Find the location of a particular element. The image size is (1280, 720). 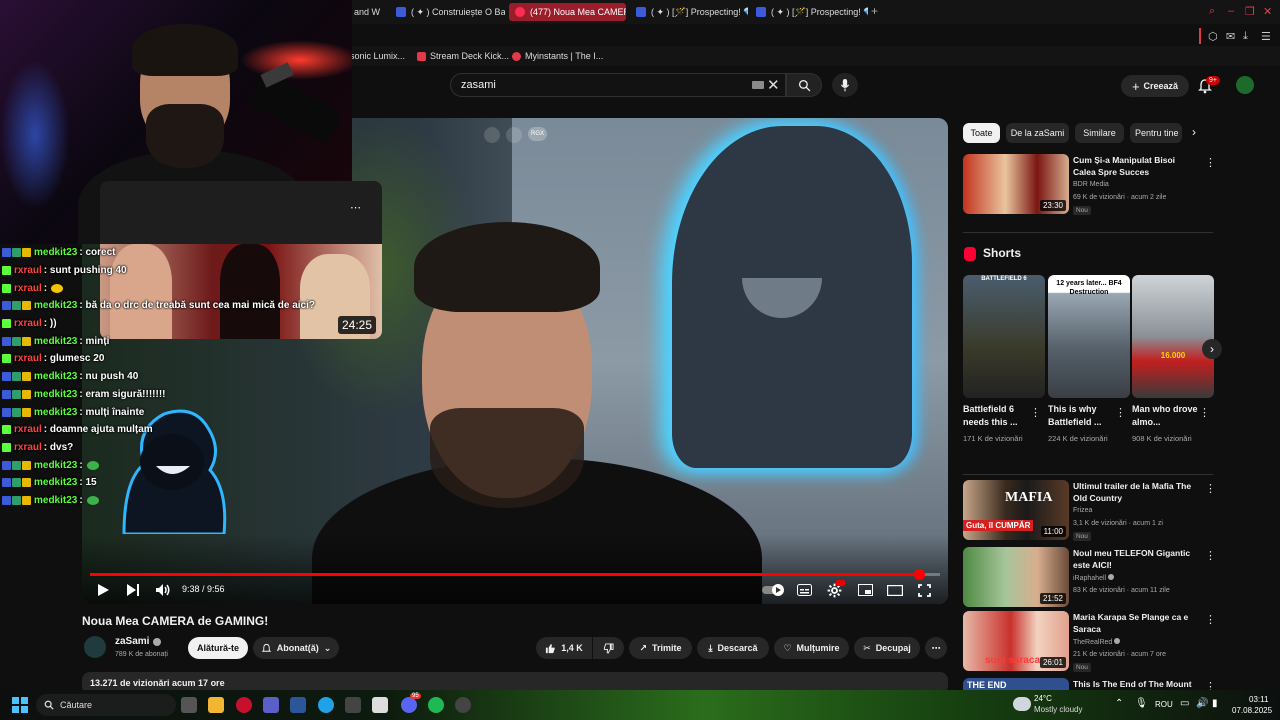

channel-name: iRaphahell is located at coordinates (1094, 578).